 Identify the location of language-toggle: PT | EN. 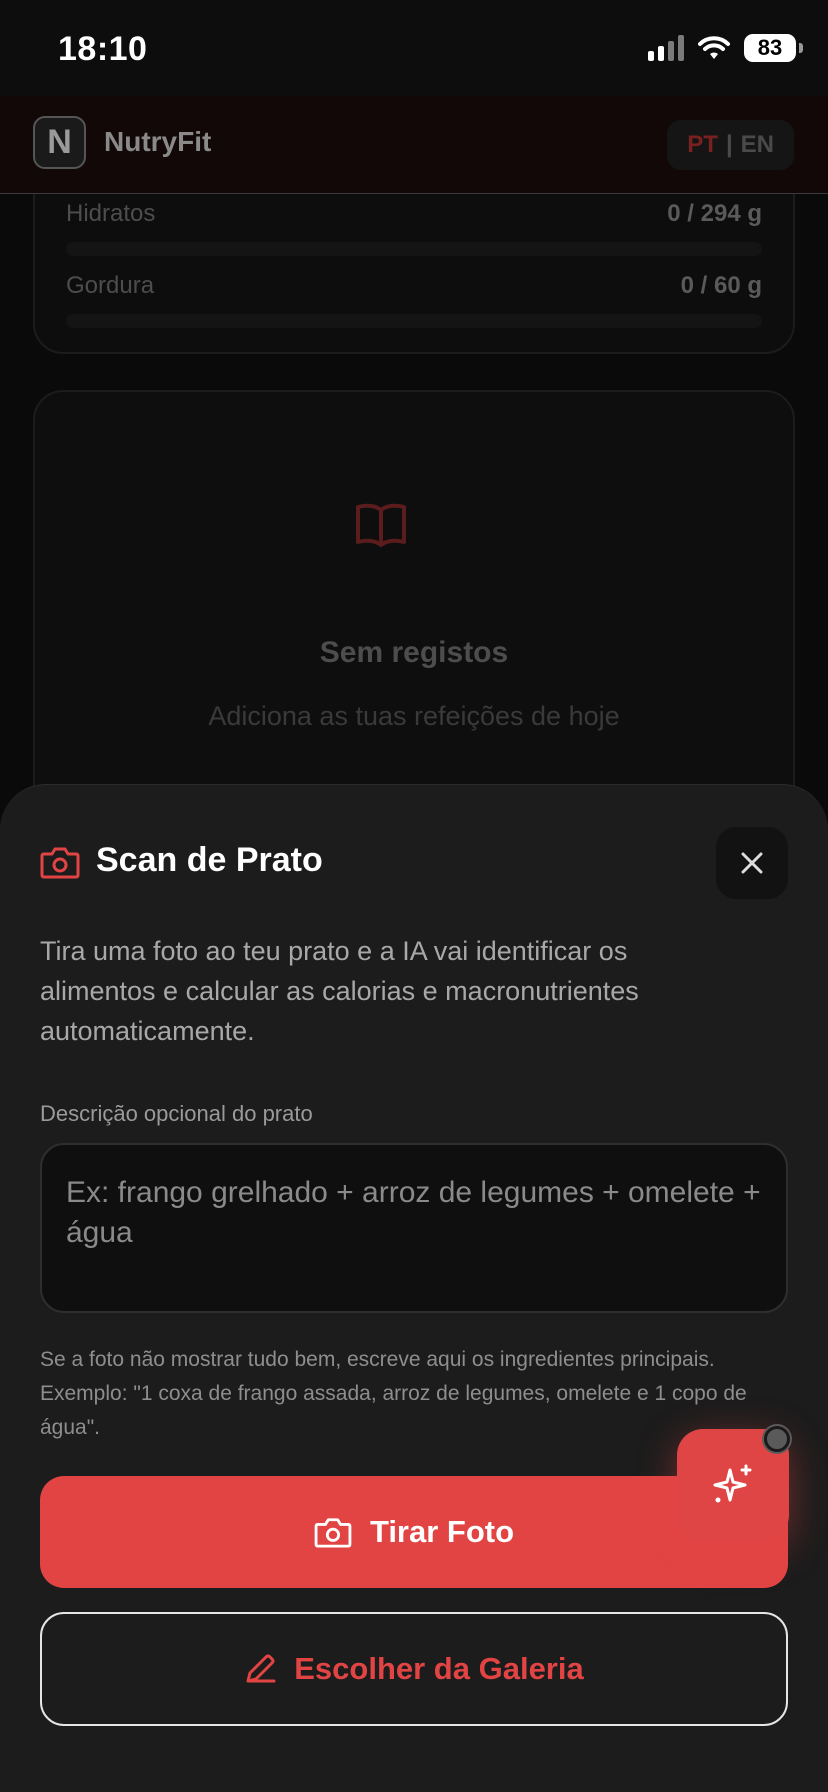
(730, 145).